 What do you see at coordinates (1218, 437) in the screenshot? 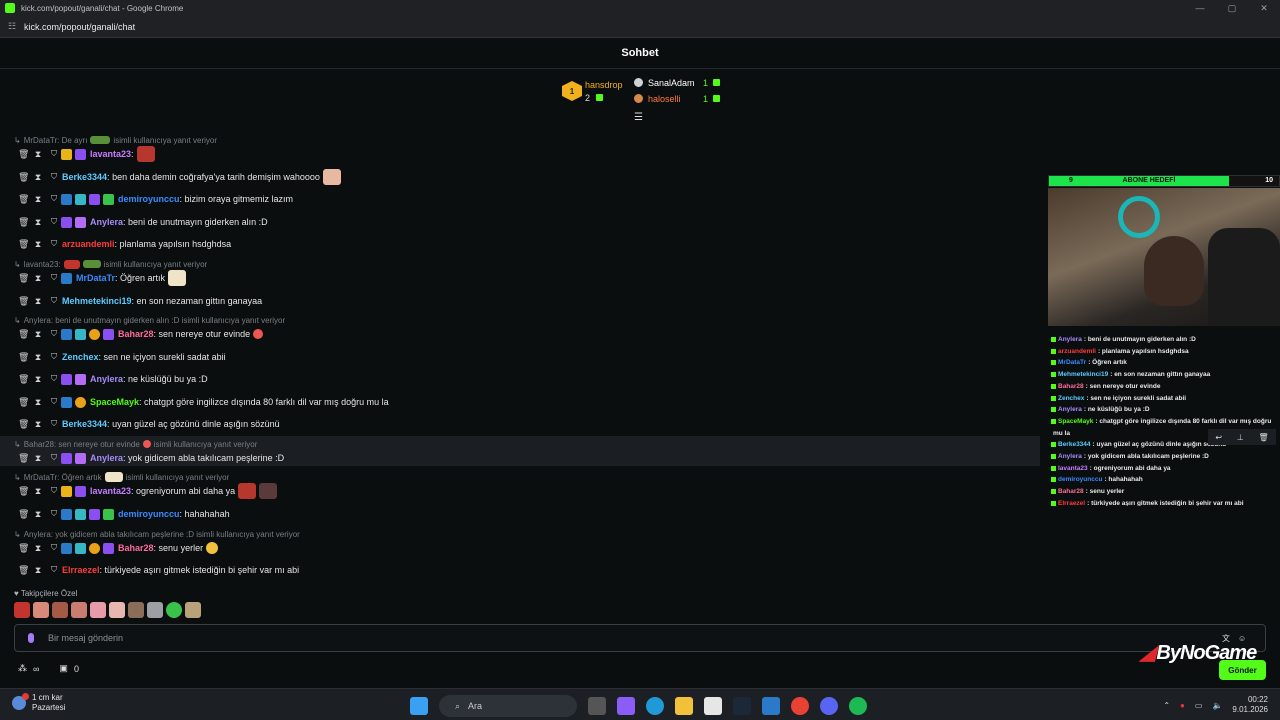
I see `reply-icon: ↩` at bounding box center [1218, 437].